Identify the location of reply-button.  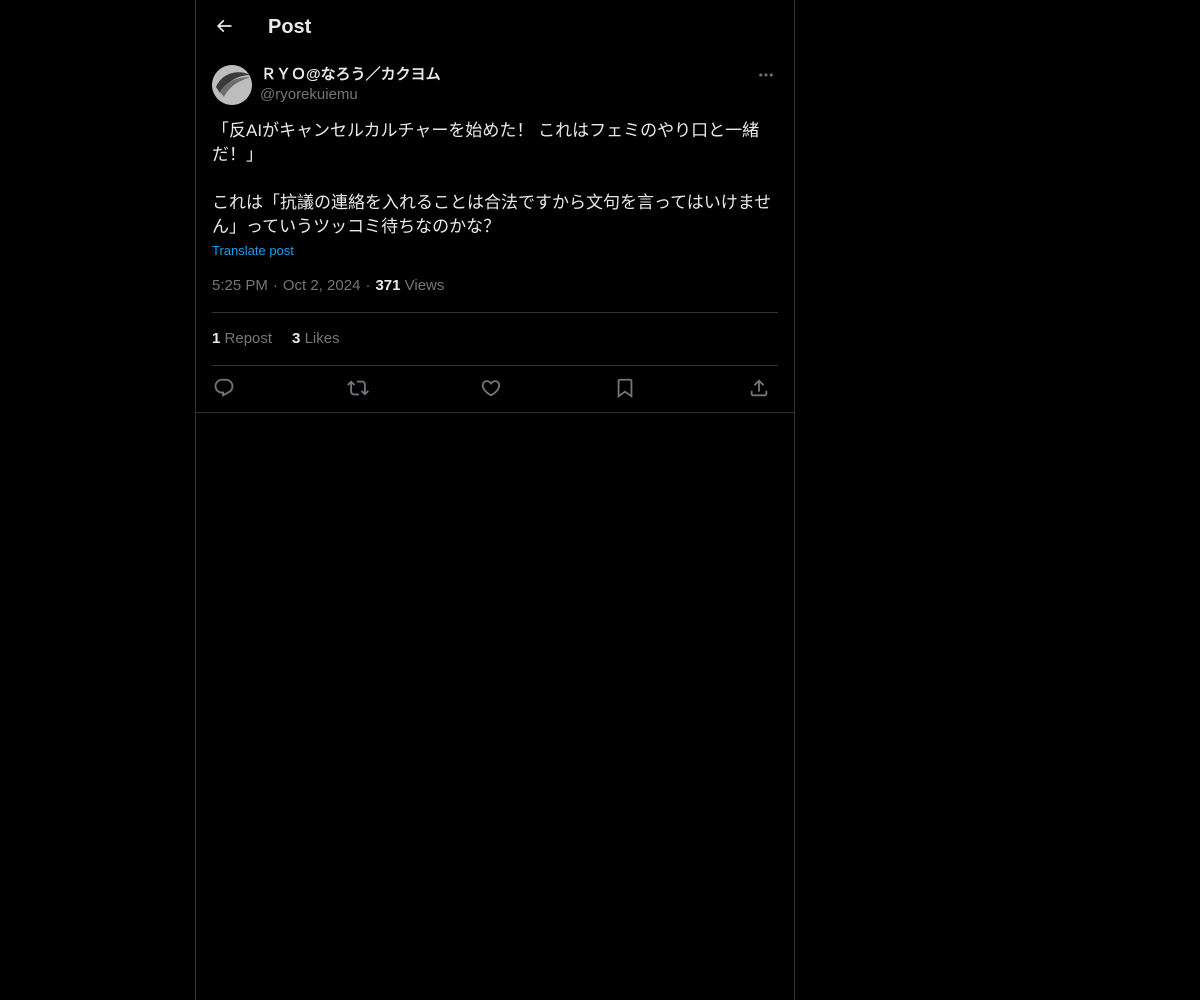
(224, 388).